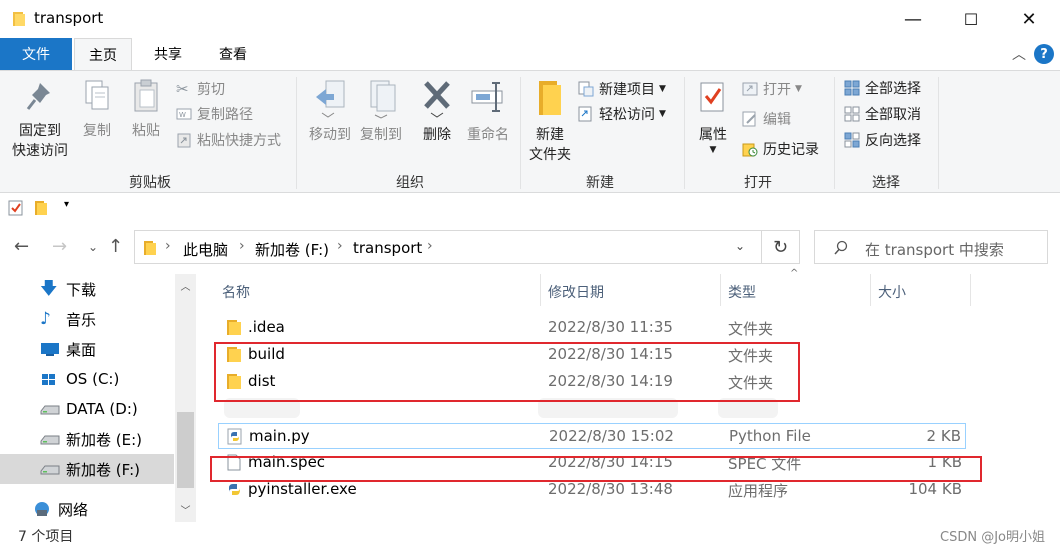 The height and width of the screenshot is (550, 1060). Describe the element at coordinates (59, 246) in the screenshot. I see `forward-arrow-icon: →` at that location.